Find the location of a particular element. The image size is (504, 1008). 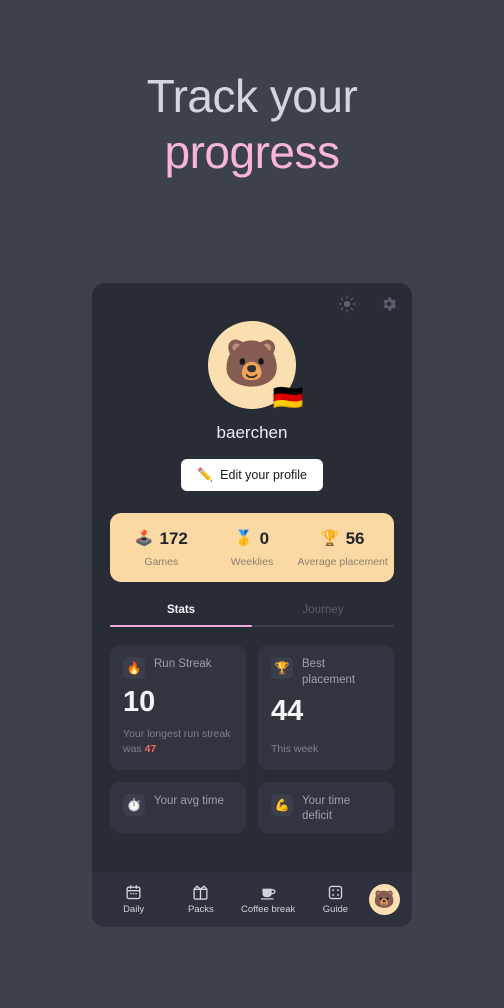

tab-indicator-track is located at coordinates (252, 626).